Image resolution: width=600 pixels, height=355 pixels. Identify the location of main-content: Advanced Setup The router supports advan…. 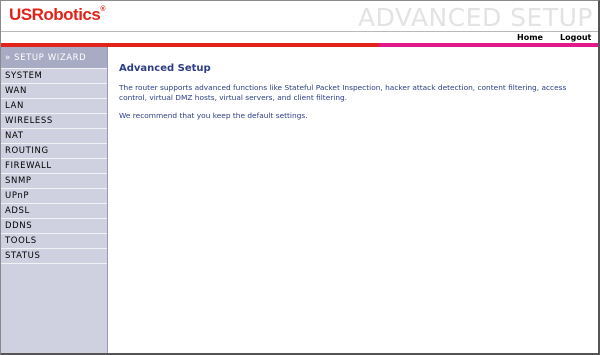
(354, 96).